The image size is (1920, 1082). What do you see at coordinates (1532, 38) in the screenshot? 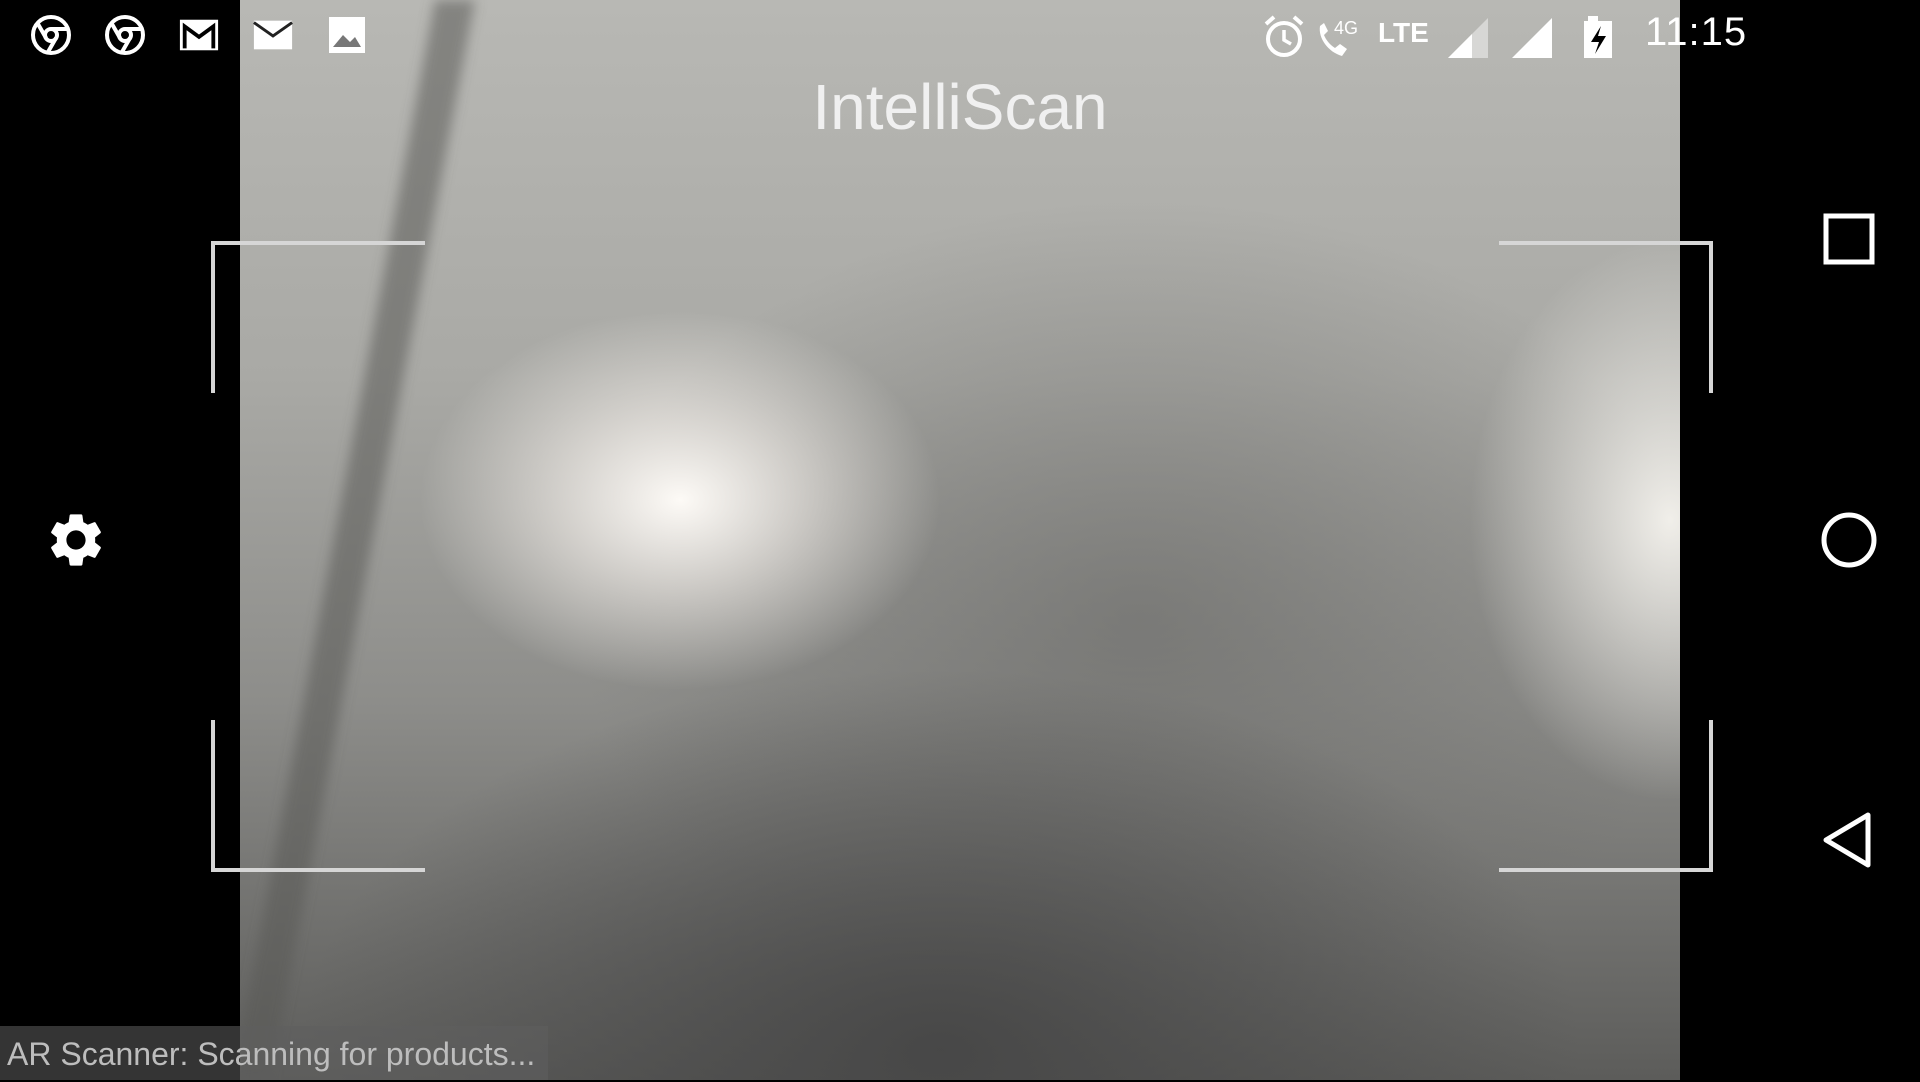
I see `signal-full-icon` at bounding box center [1532, 38].